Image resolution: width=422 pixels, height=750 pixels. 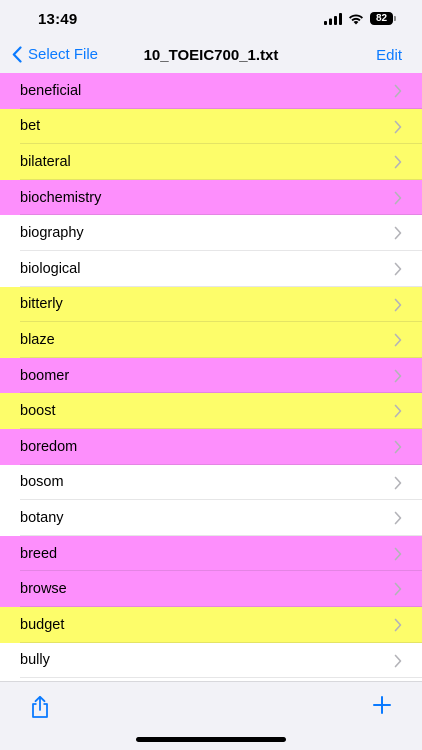 I want to click on share-button, so click(x=40, y=709).